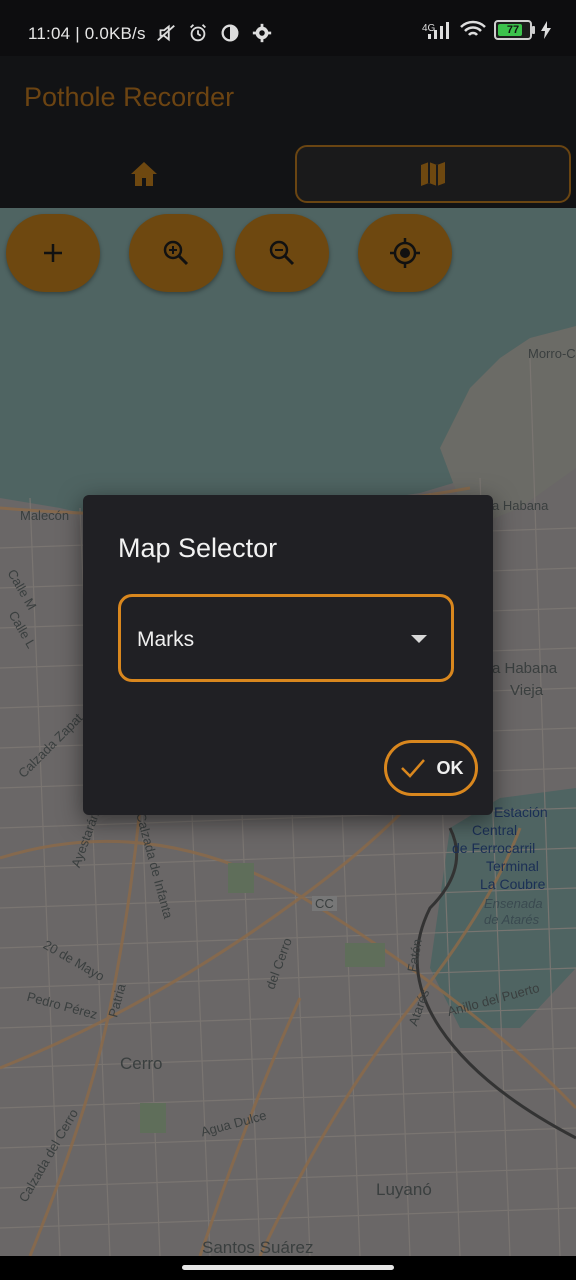 Image resolution: width=576 pixels, height=1280 pixels. I want to click on tab-map, so click(433, 174).